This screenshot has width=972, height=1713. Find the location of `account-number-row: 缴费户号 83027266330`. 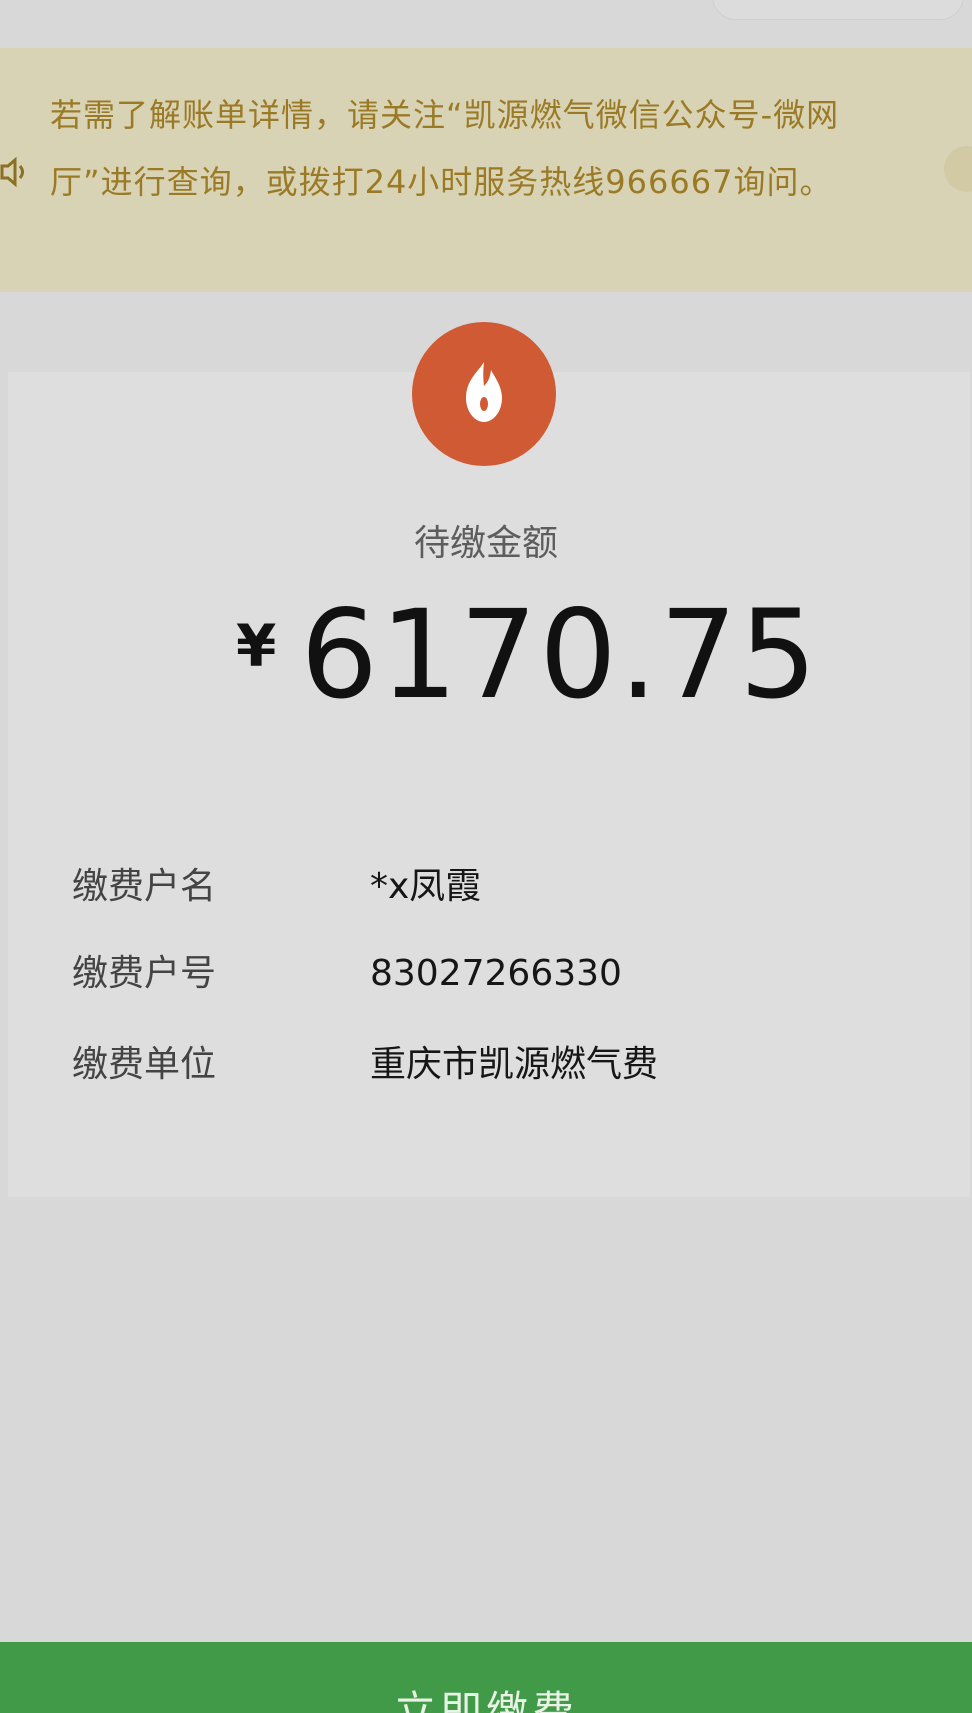

account-number-row: 缴费户号 83027266330 is located at coordinates (502, 974).